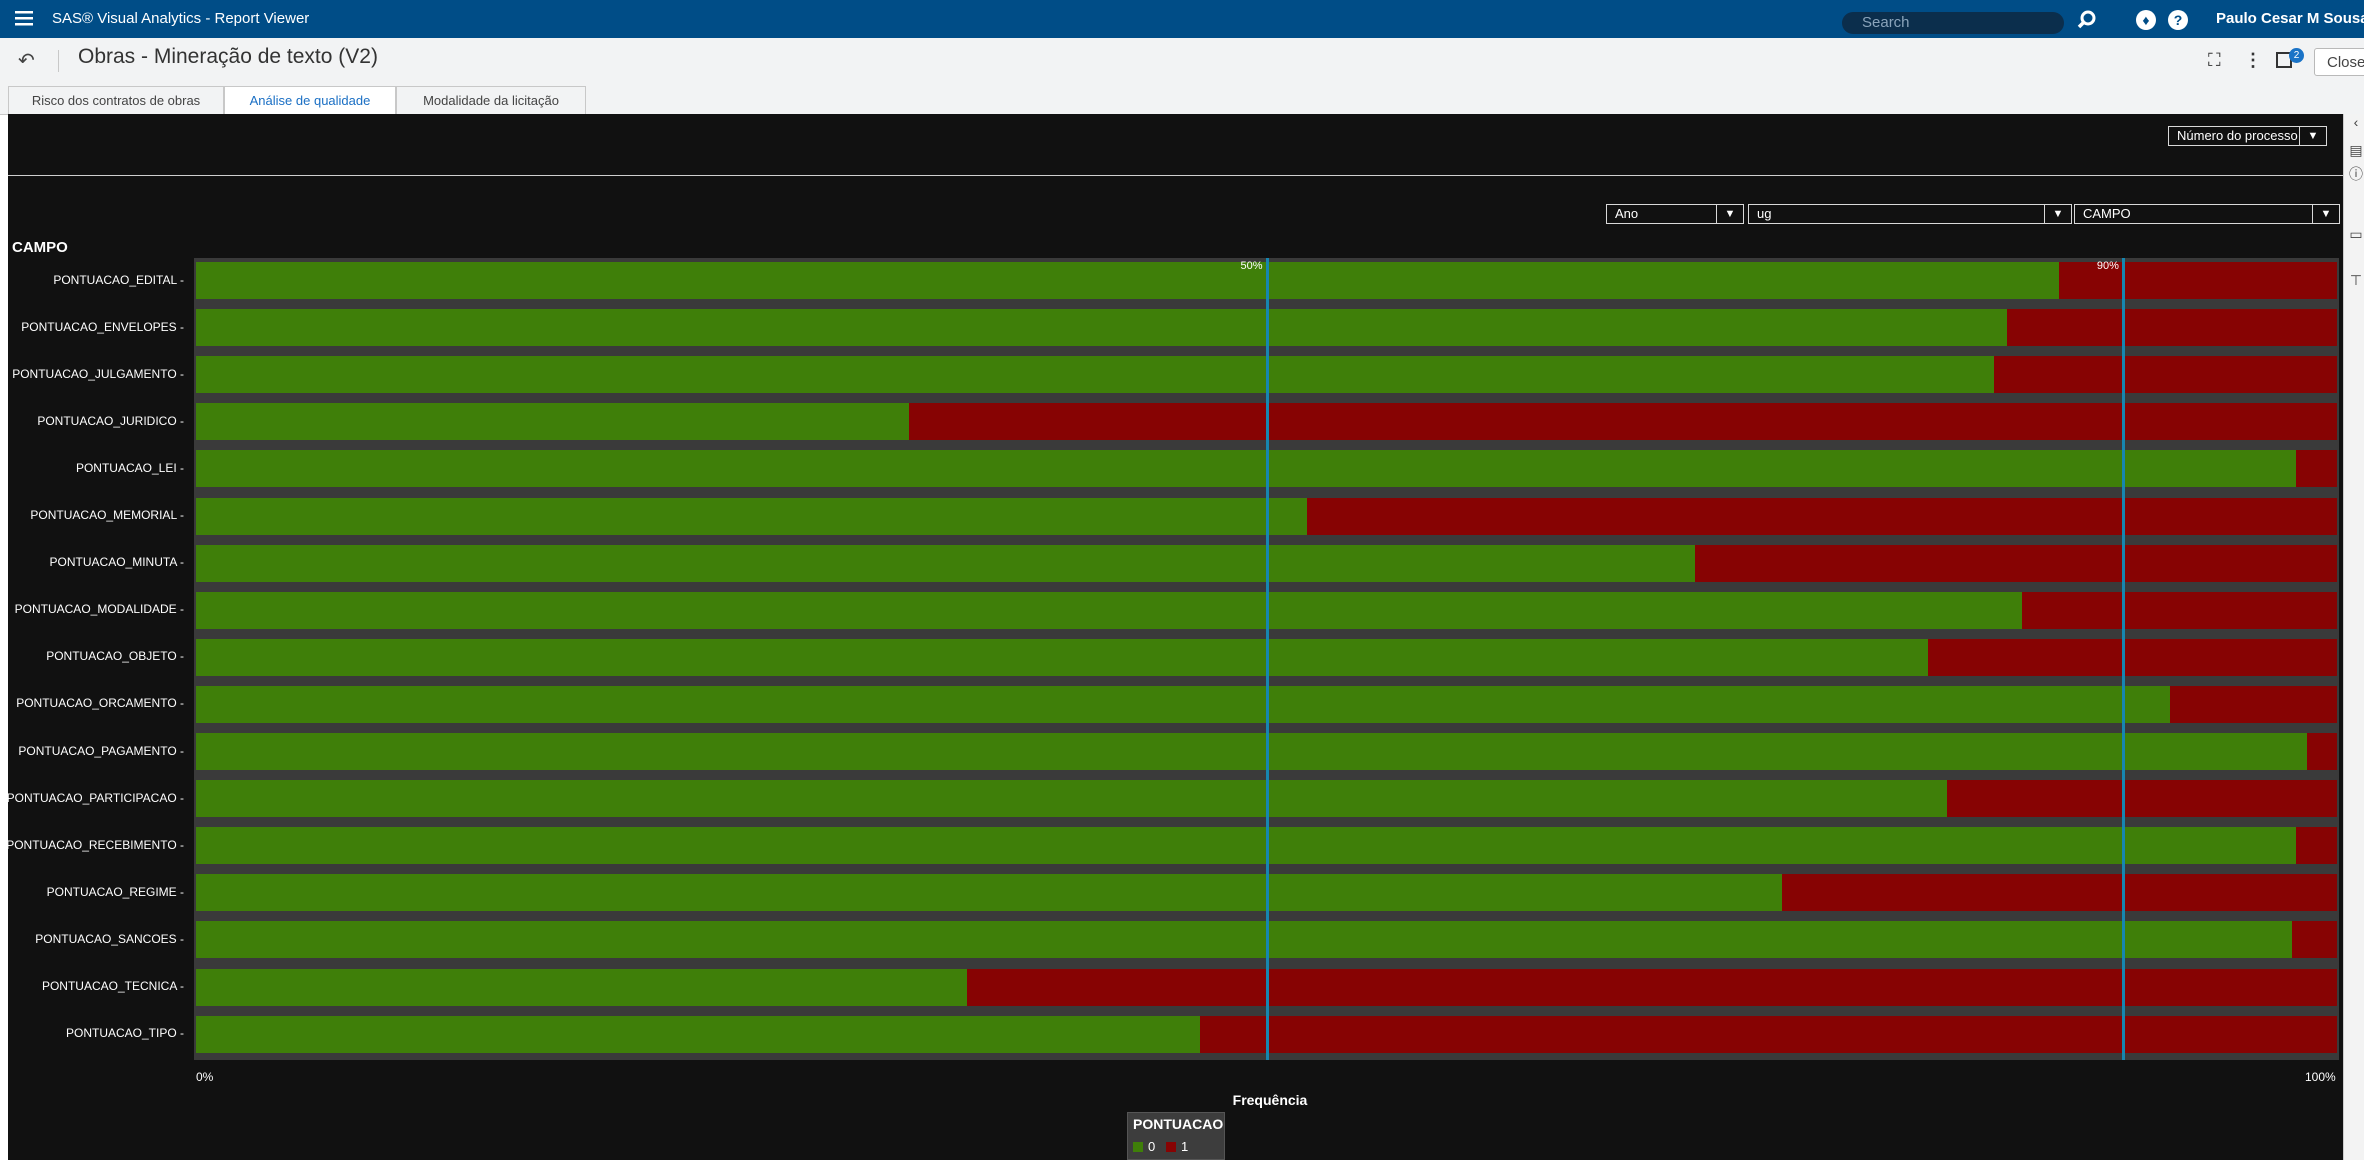 The width and height of the screenshot is (2364, 1160). I want to click on ano-label: Ano, so click(1627, 213).